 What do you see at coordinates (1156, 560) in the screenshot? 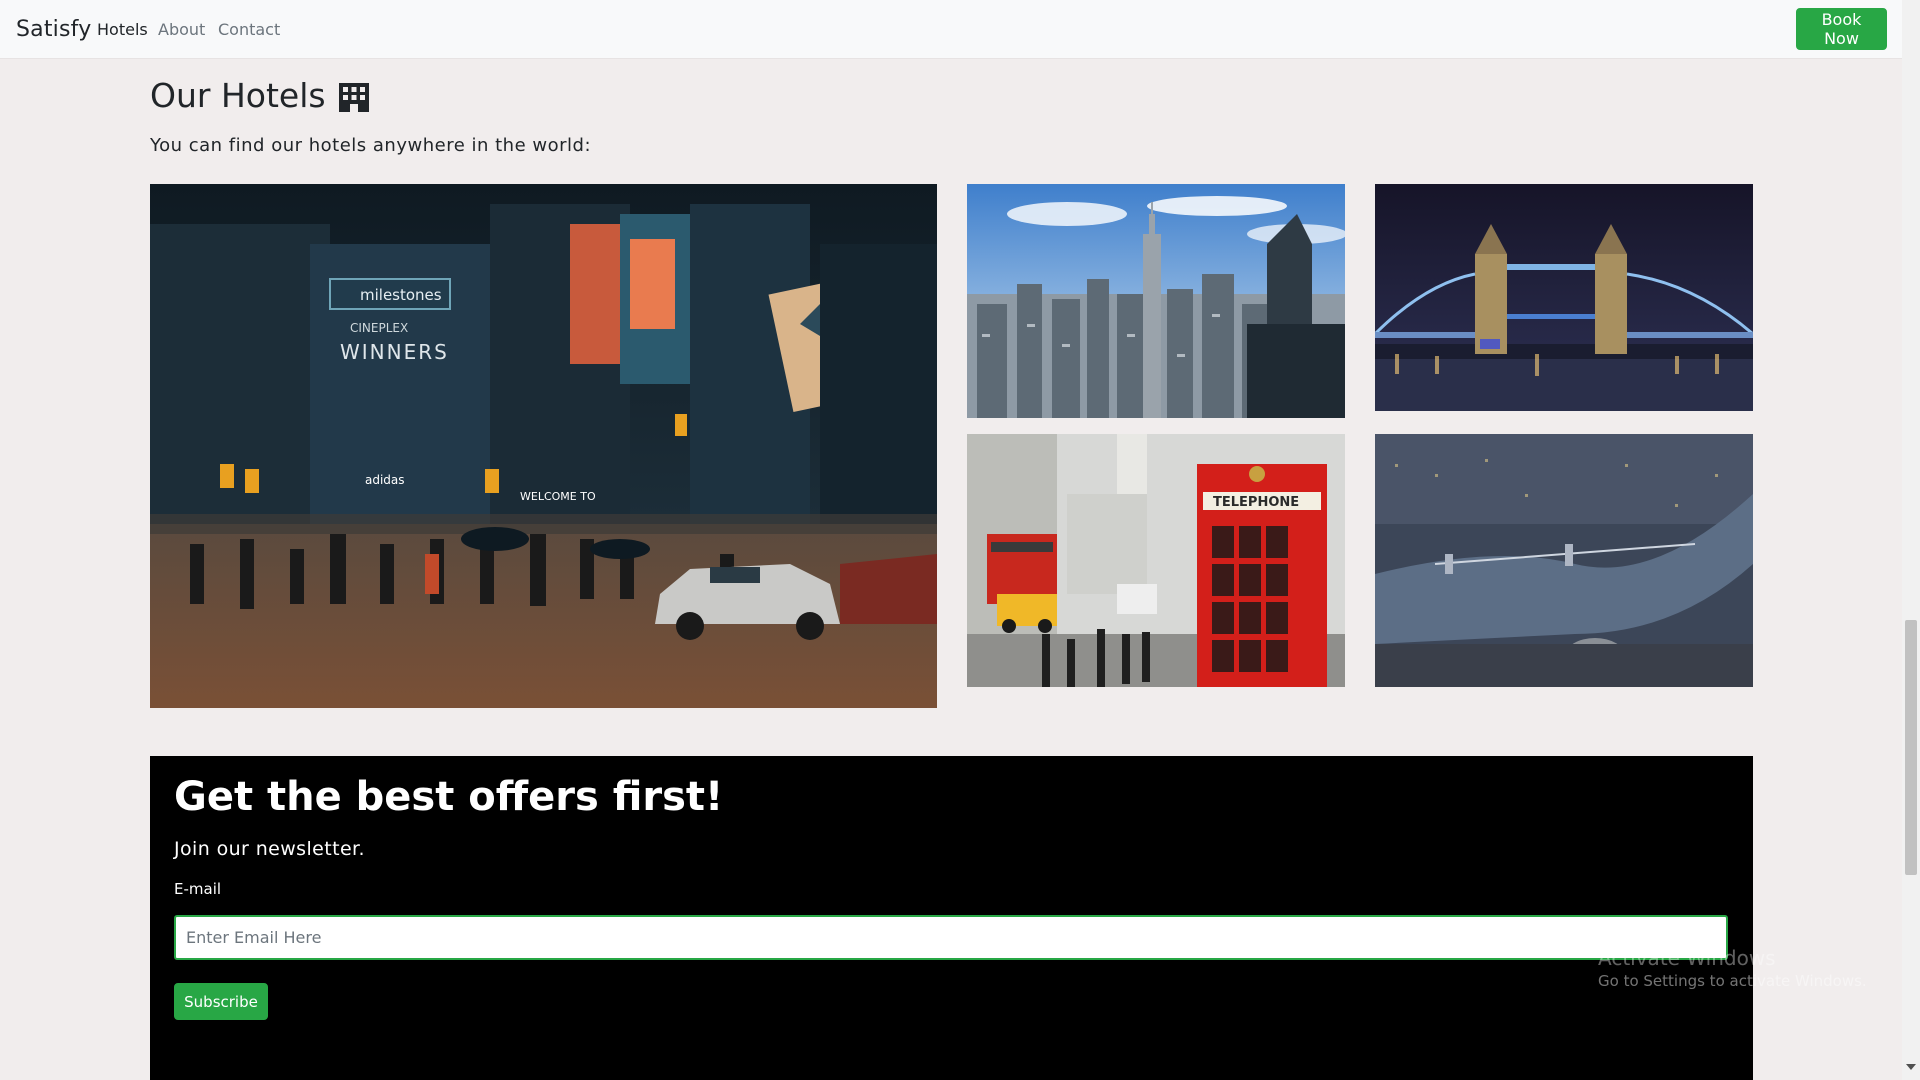
I see `london-phone-booth-photo: TELEPHONE` at bounding box center [1156, 560].